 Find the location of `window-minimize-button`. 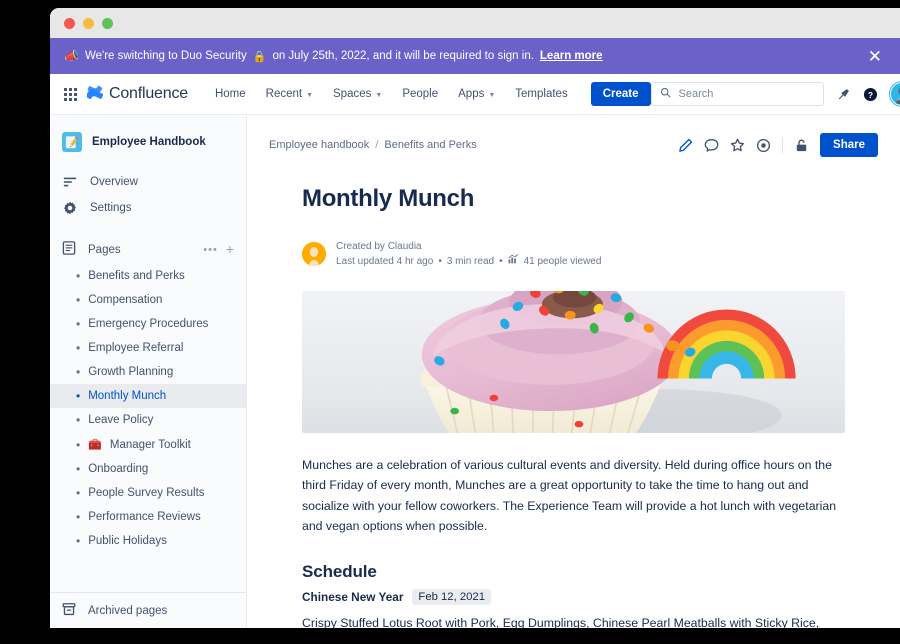

window-minimize-button is located at coordinates (88, 23).